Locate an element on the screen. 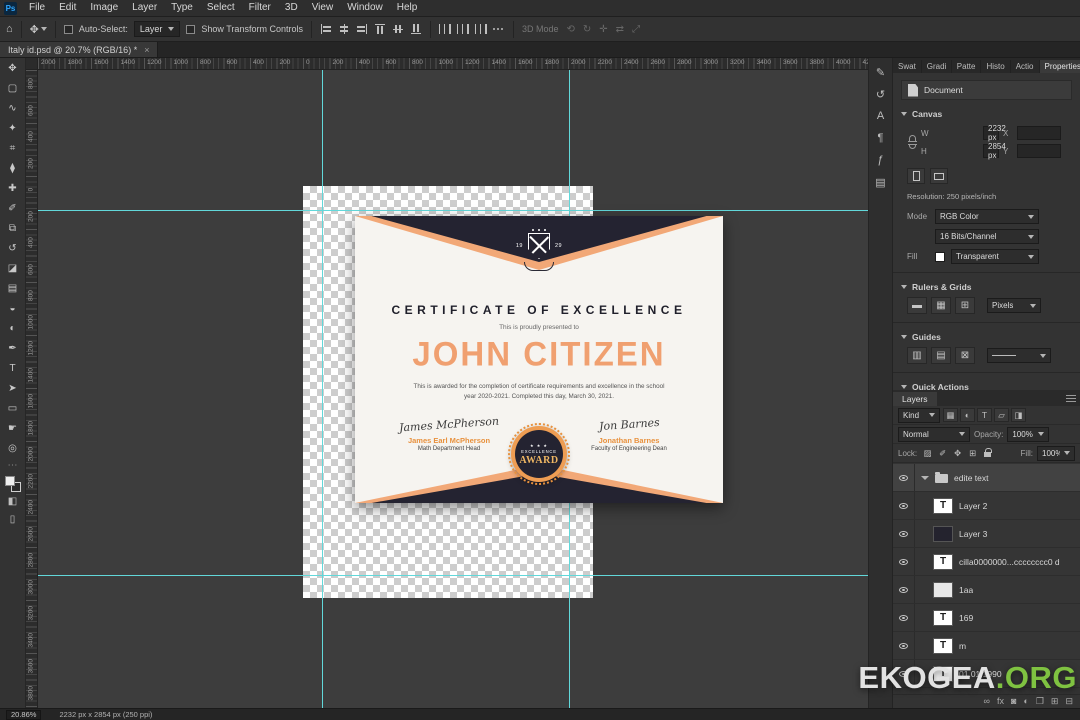 Image resolution: width=1080 pixels, height=720 pixels. menu-view: View is located at coordinates (323, 8).